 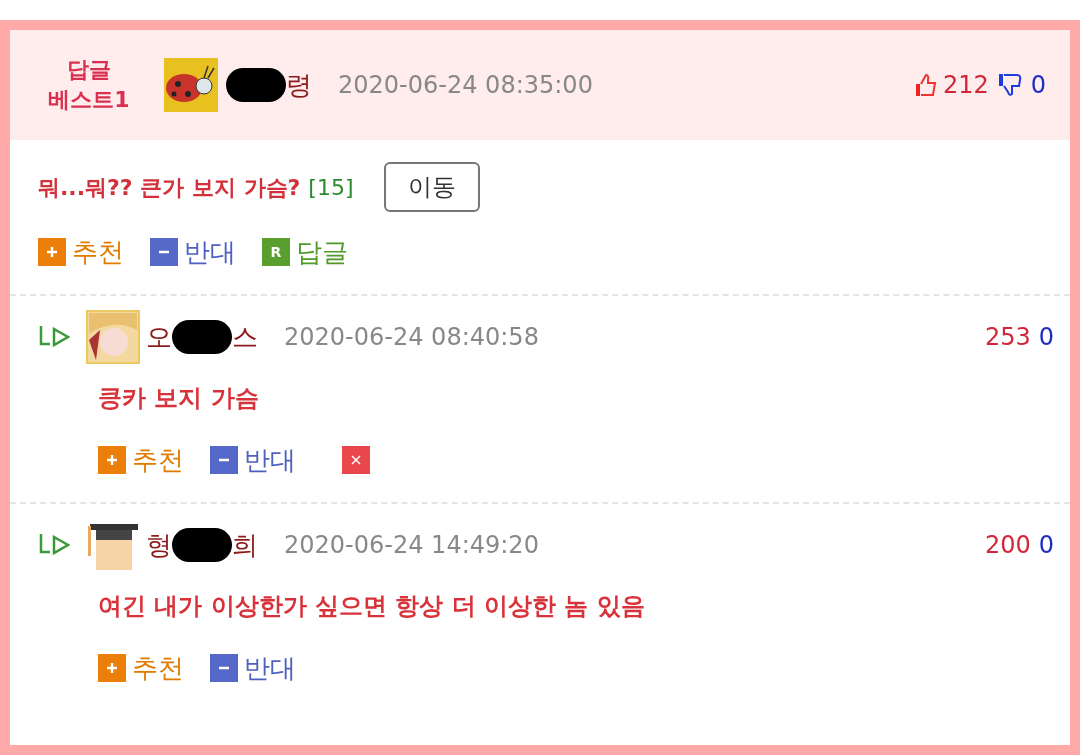 What do you see at coordinates (89, 70) in the screenshot?
I see `best-label: 답글` at bounding box center [89, 70].